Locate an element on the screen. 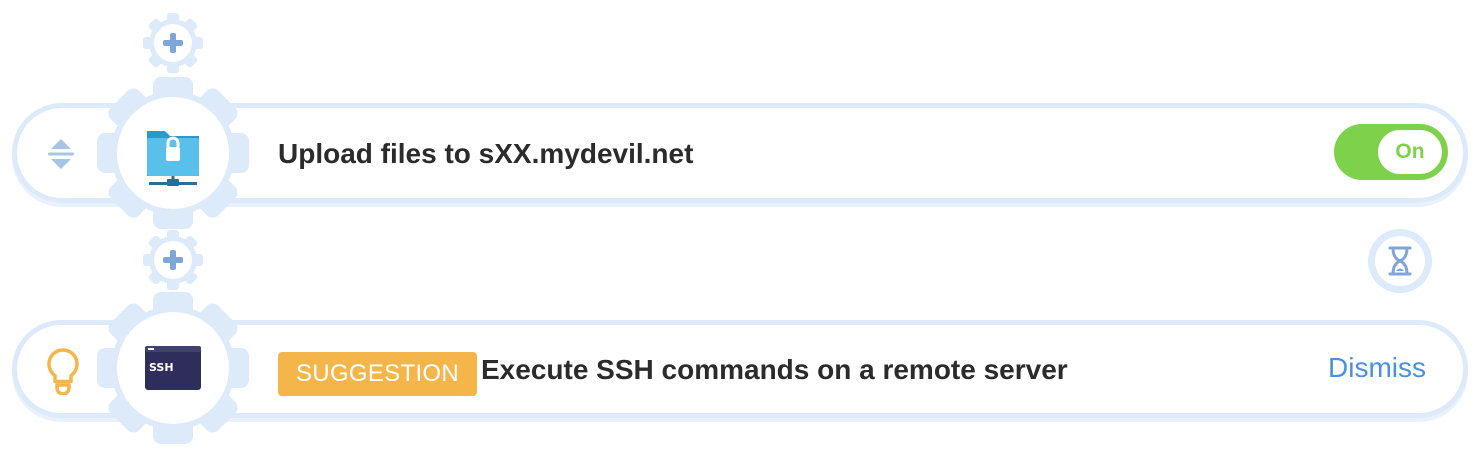 This screenshot has width=1482, height=454. toggle-label: On is located at coordinates (1410, 152).